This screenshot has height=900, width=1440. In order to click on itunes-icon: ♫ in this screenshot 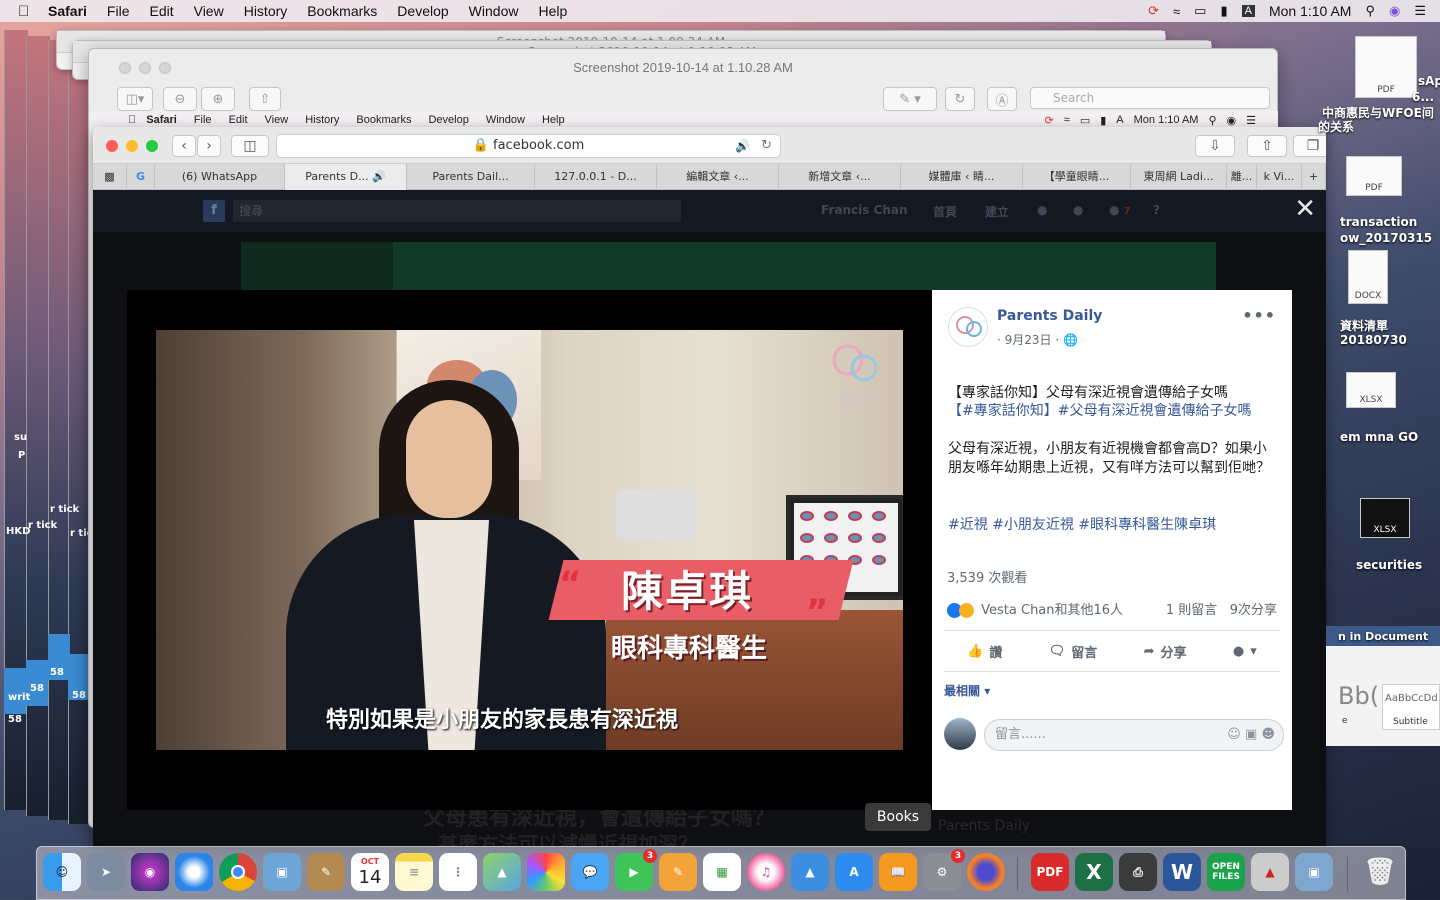, I will do `click(766, 872)`.